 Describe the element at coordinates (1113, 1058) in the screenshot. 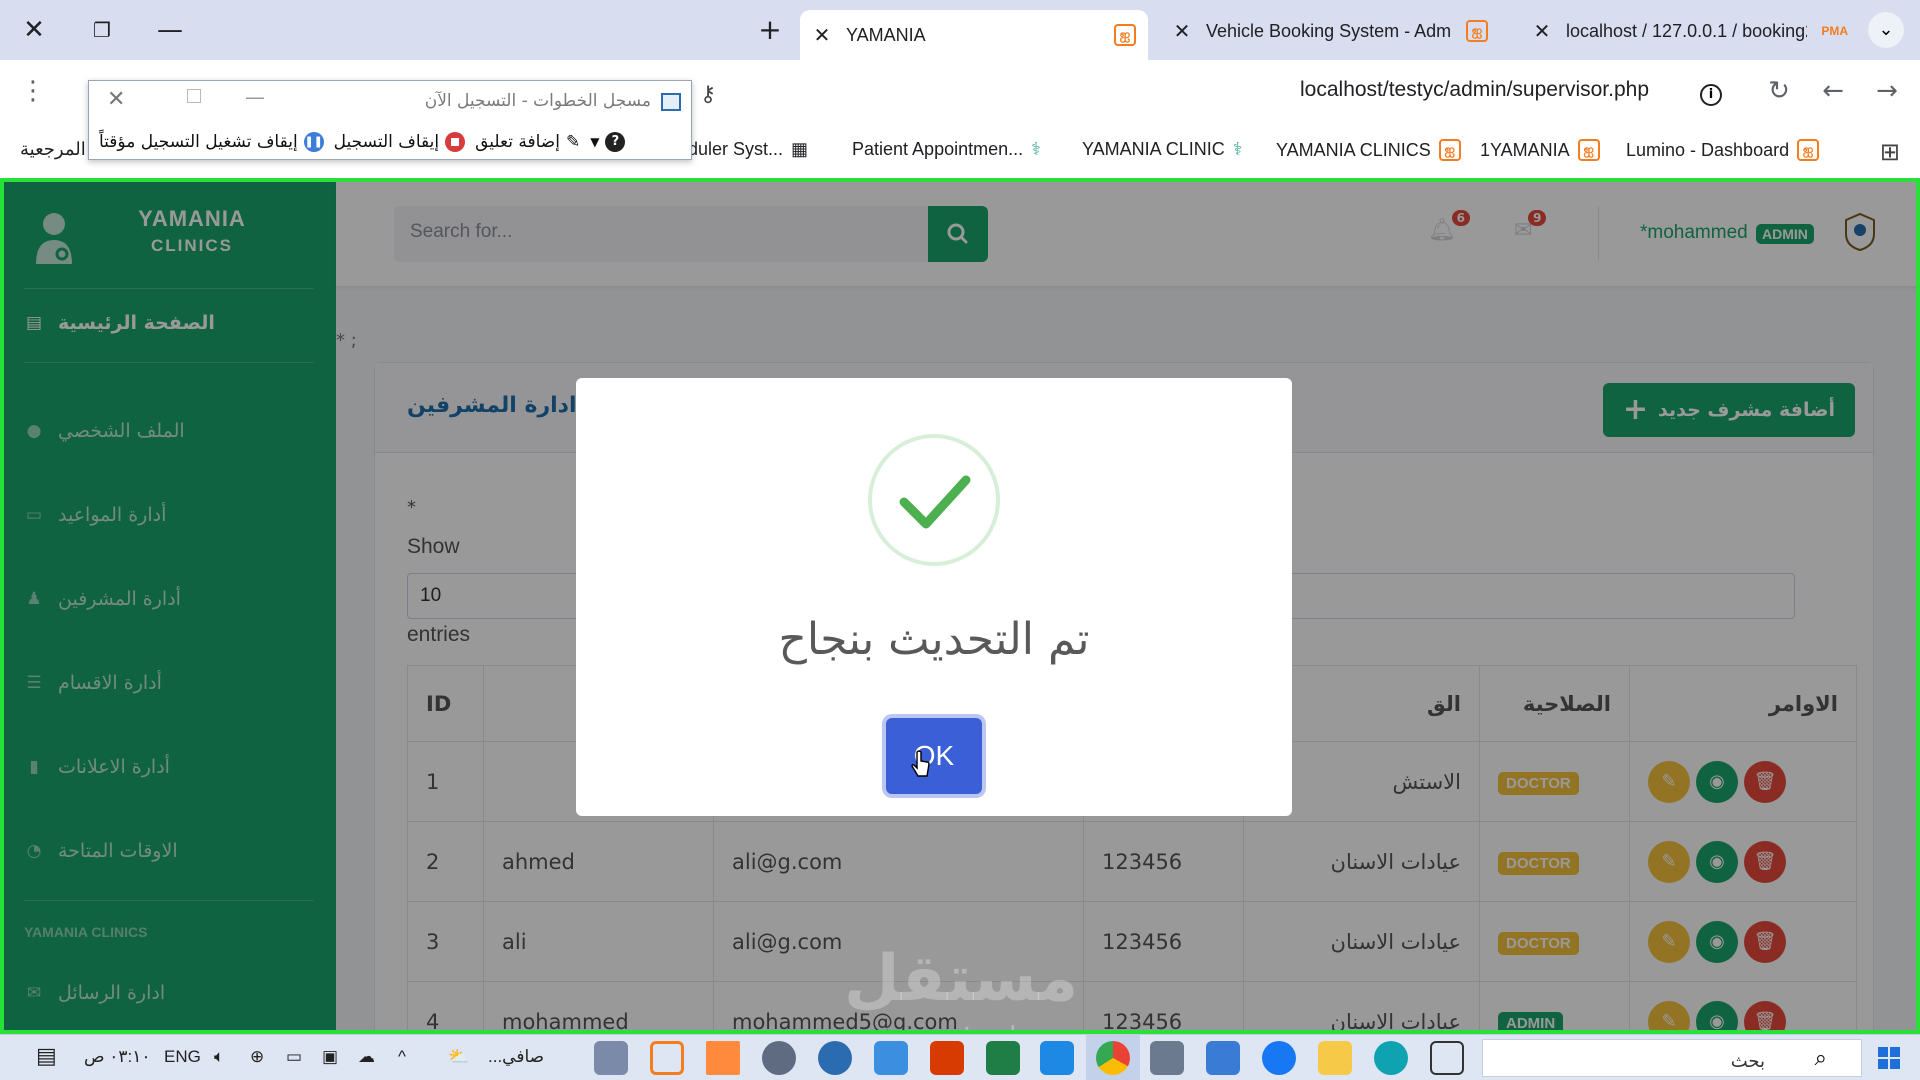

I see `chrome-icon` at that location.